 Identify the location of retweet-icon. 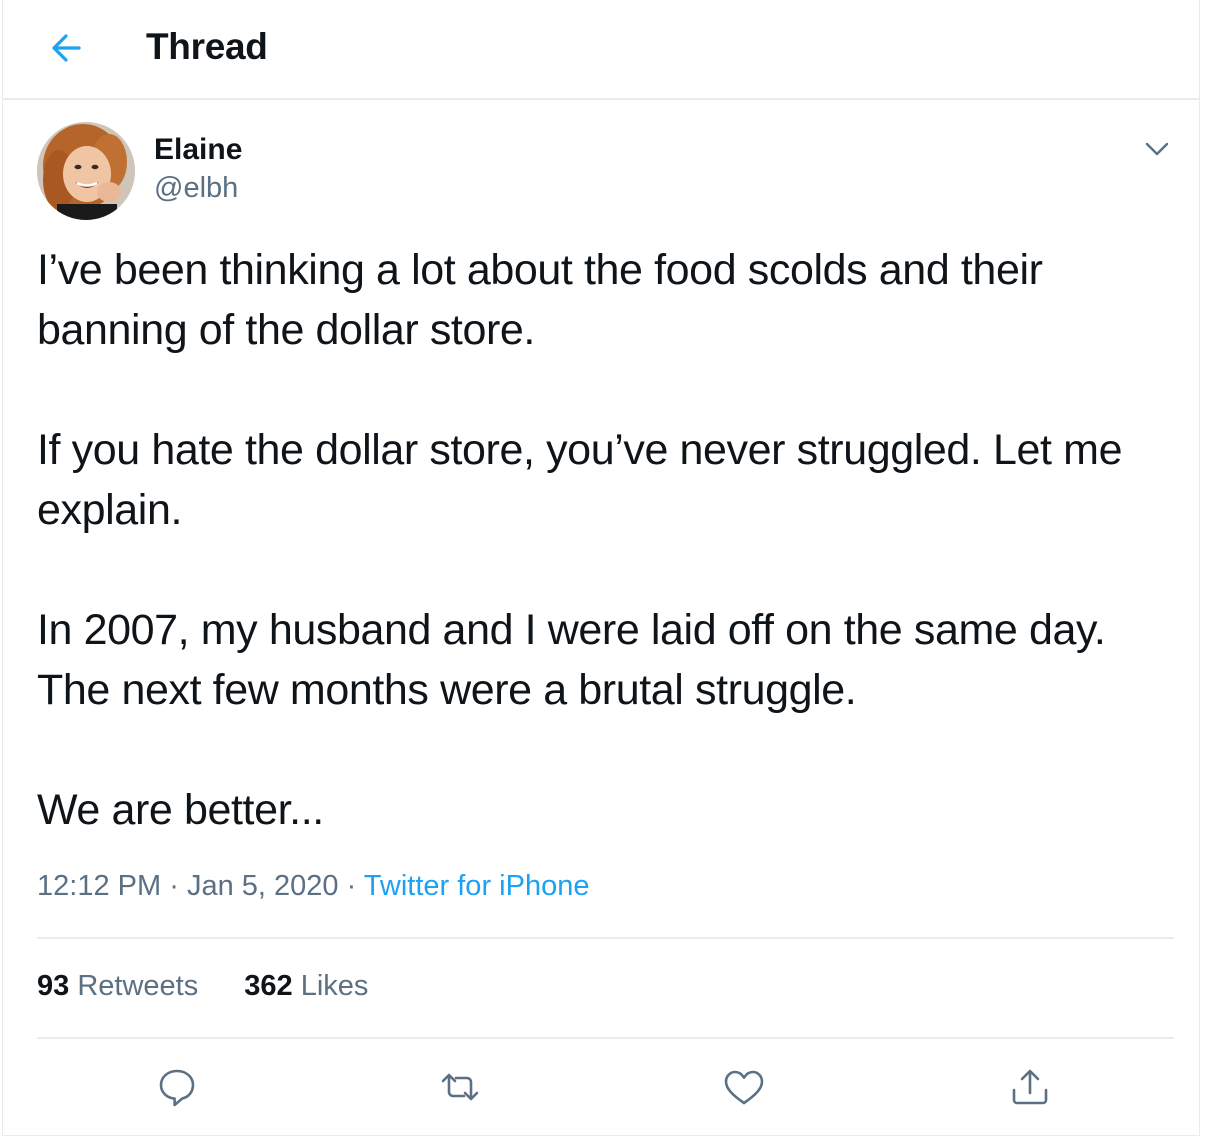
(460, 1087).